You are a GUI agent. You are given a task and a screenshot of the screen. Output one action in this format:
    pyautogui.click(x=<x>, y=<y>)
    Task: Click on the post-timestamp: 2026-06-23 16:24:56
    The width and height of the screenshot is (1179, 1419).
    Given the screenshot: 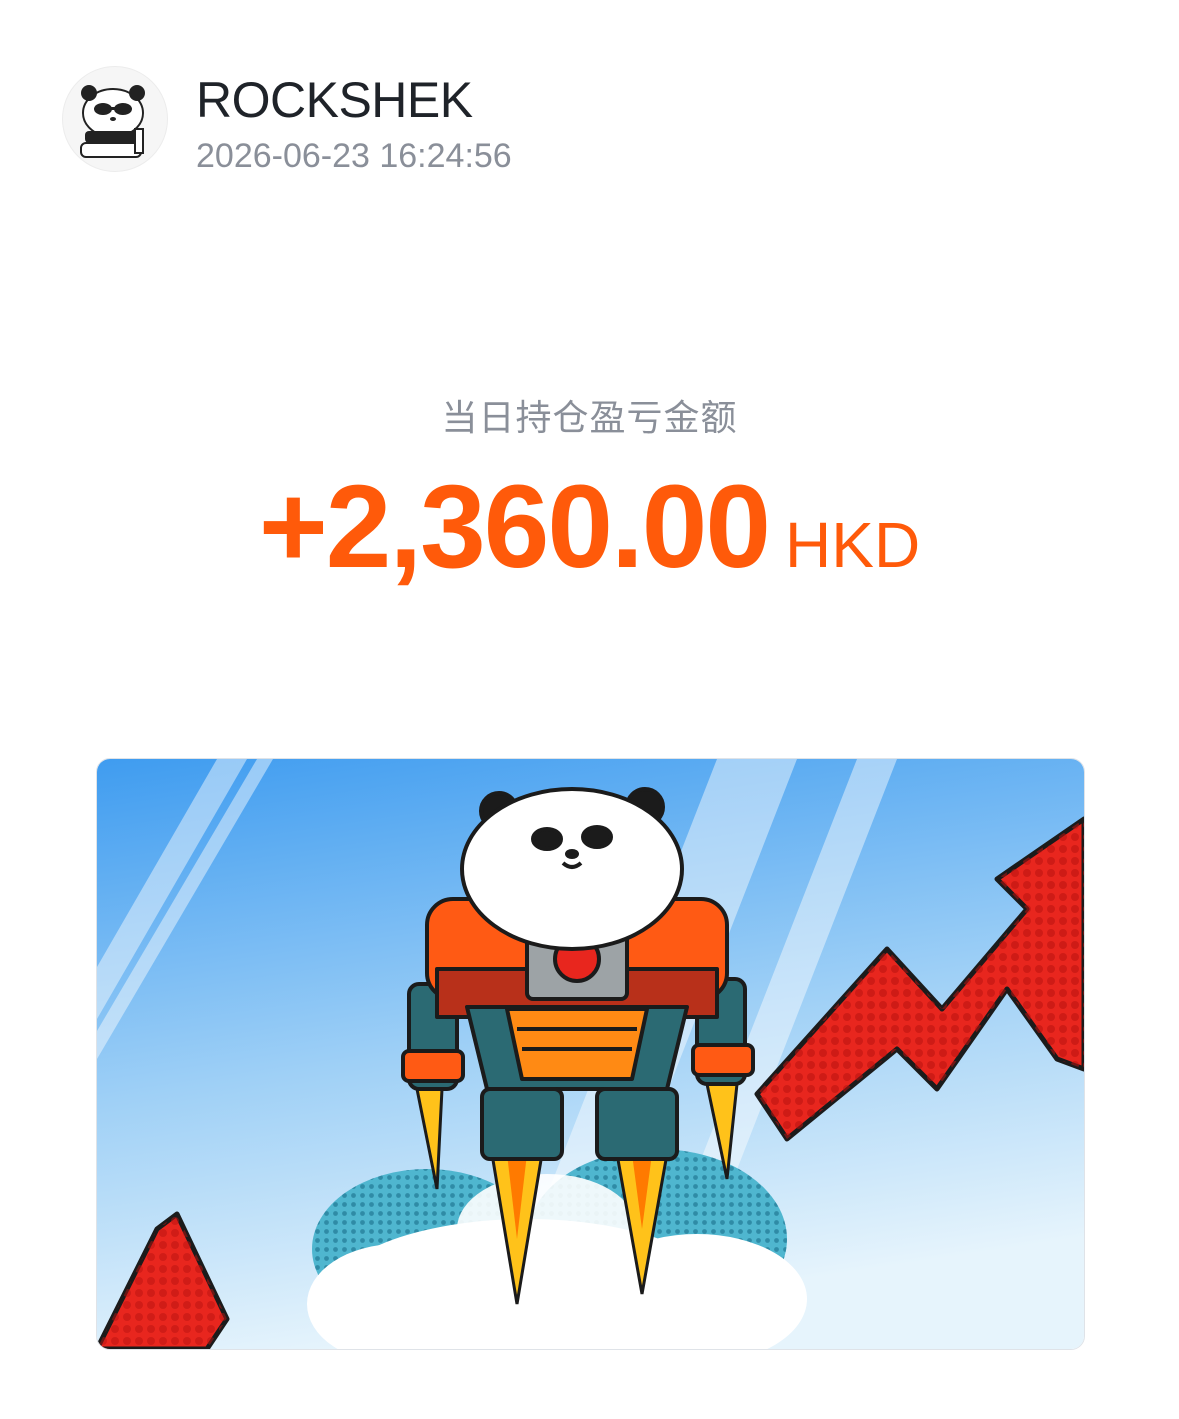 What is the action you would take?
    pyautogui.click(x=354, y=156)
    